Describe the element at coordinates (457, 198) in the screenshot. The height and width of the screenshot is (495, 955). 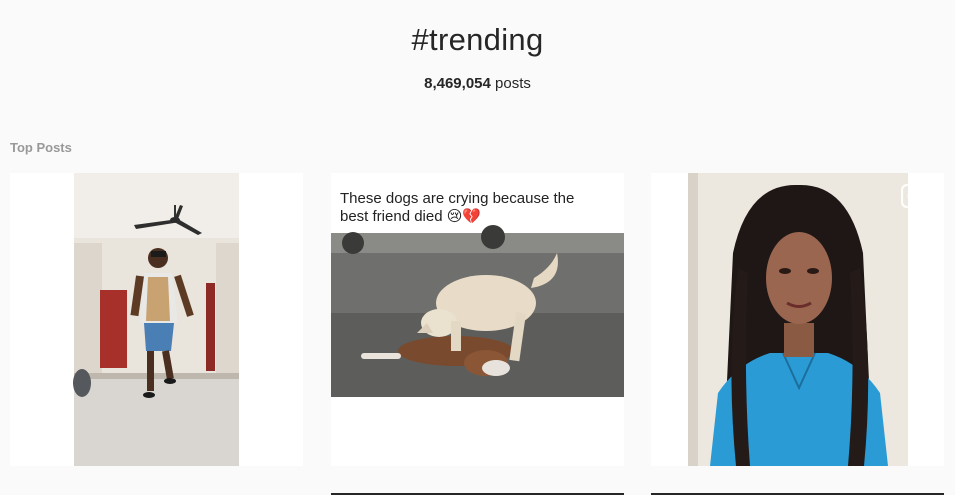
I see `post-caption-line-1: These dogs are crying because the` at that location.